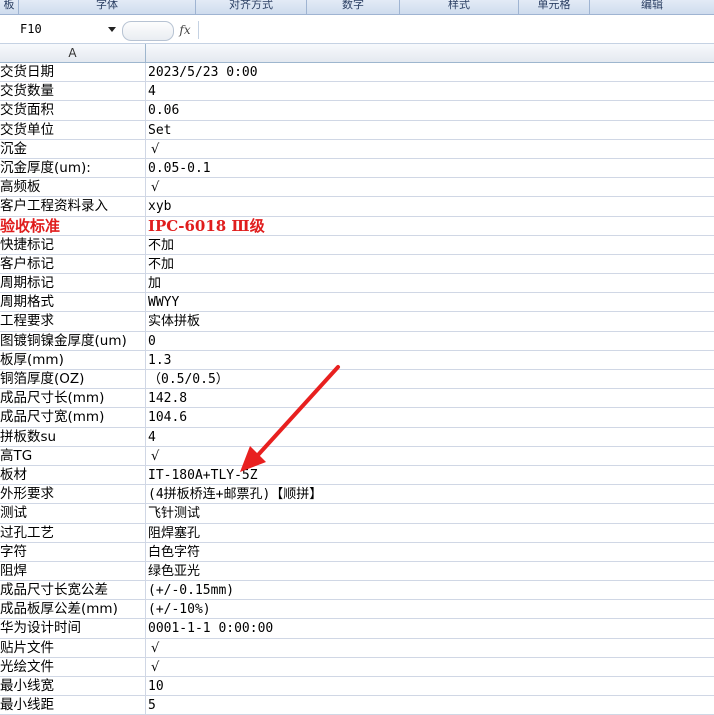 Image resolution: width=714 pixels, height=715 pixels. I want to click on ribbon-group-strip: 板 字体 对齐方式 数字 样式 单元格 编辑, so click(357, 7).